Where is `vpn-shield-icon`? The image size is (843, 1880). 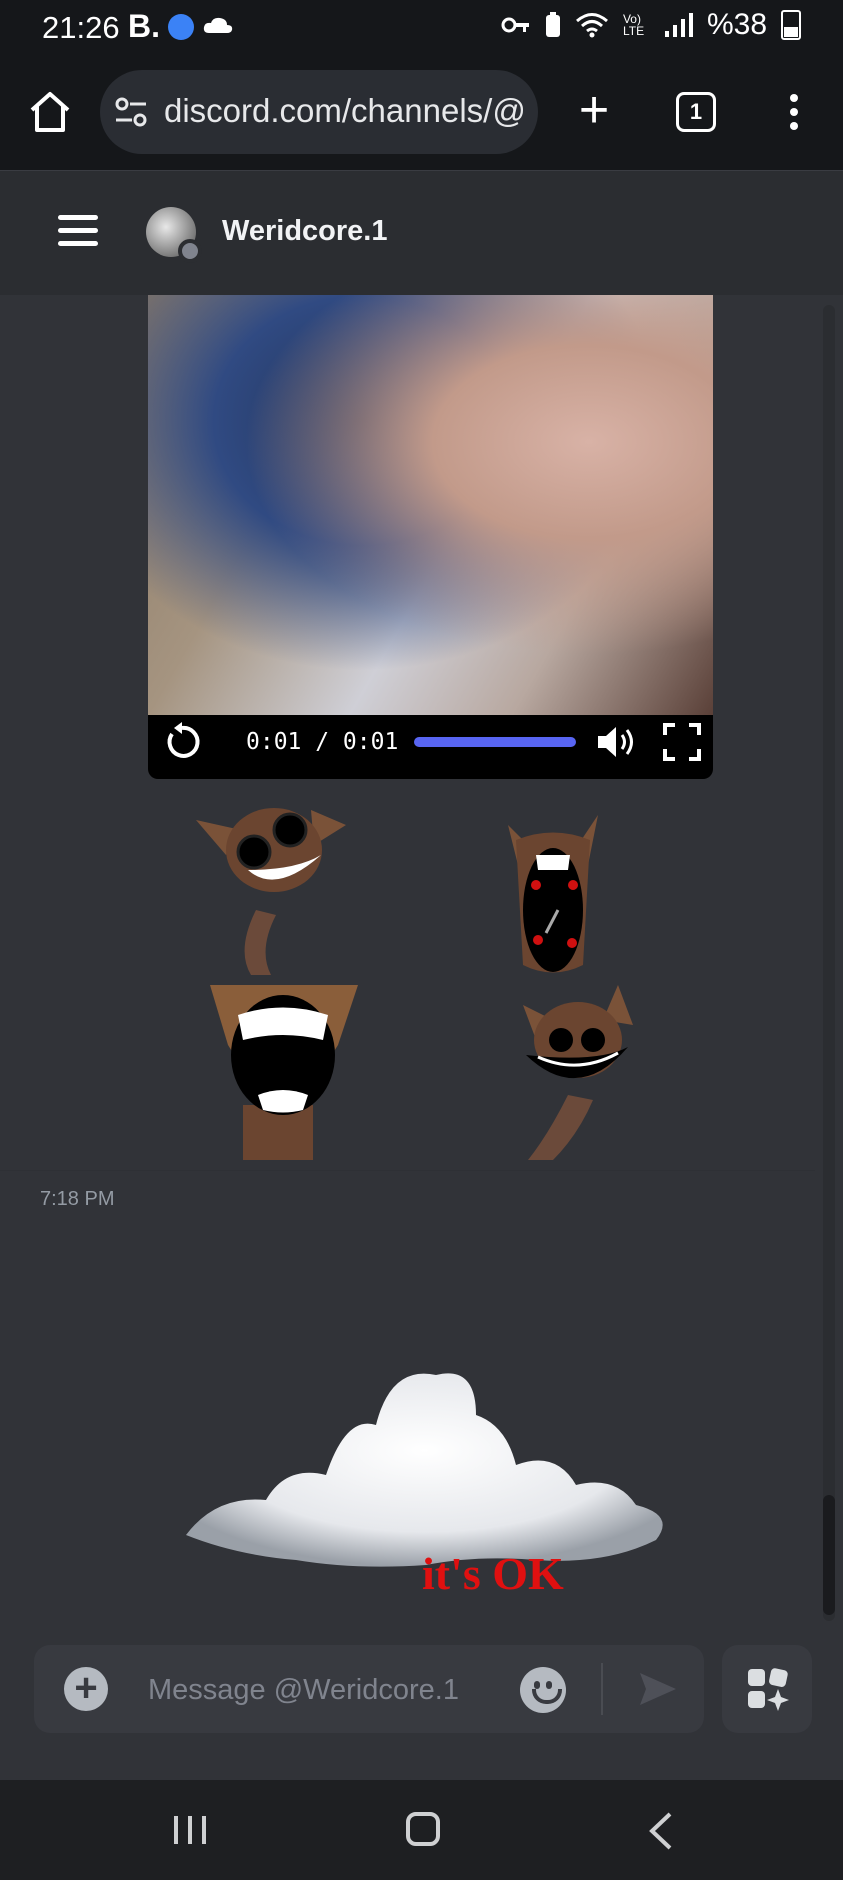
vpn-shield-icon is located at coordinates (181, 27).